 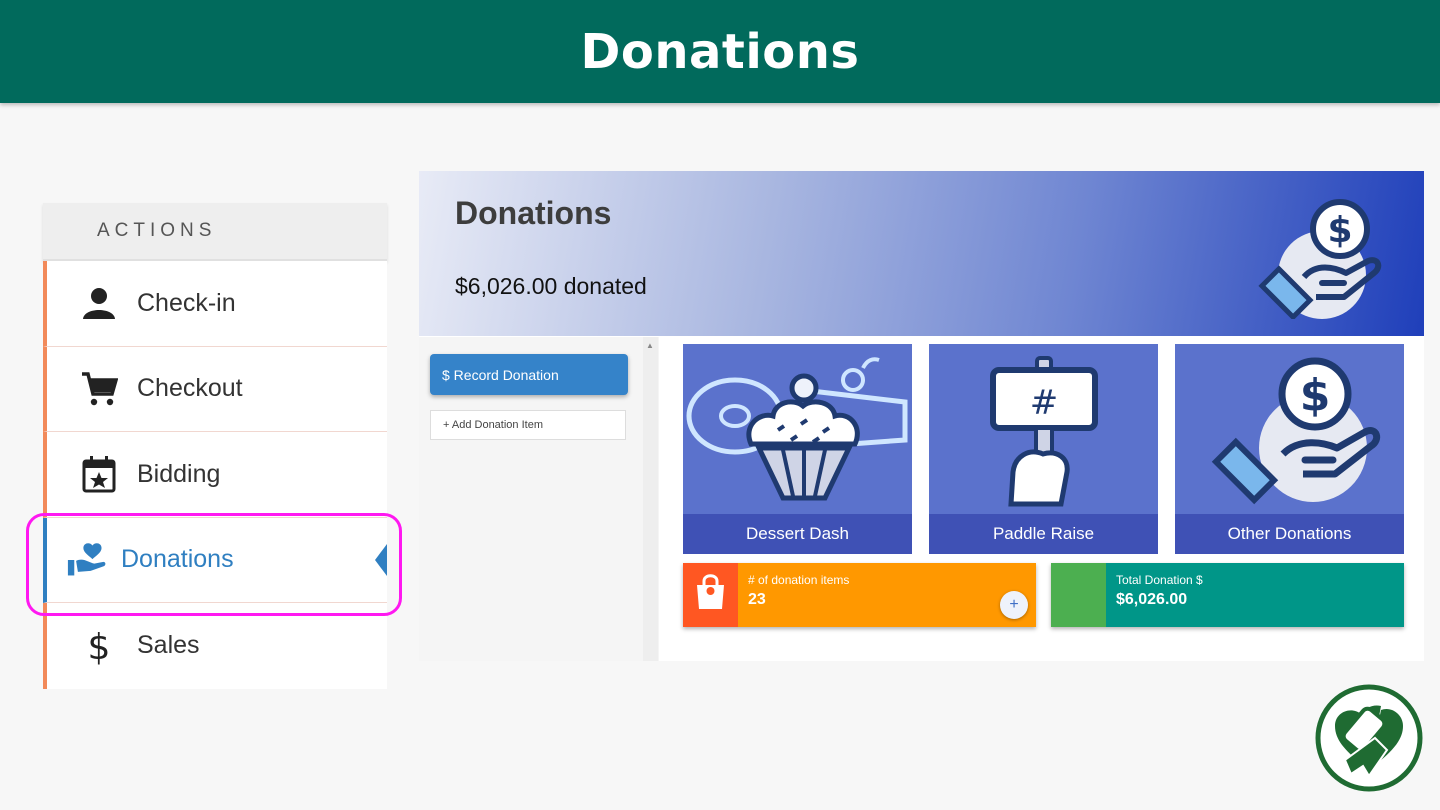 What do you see at coordinates (799, 580) in the screenshot?
I see `stat-label: # of donation items` at bounding box center [799, 580].